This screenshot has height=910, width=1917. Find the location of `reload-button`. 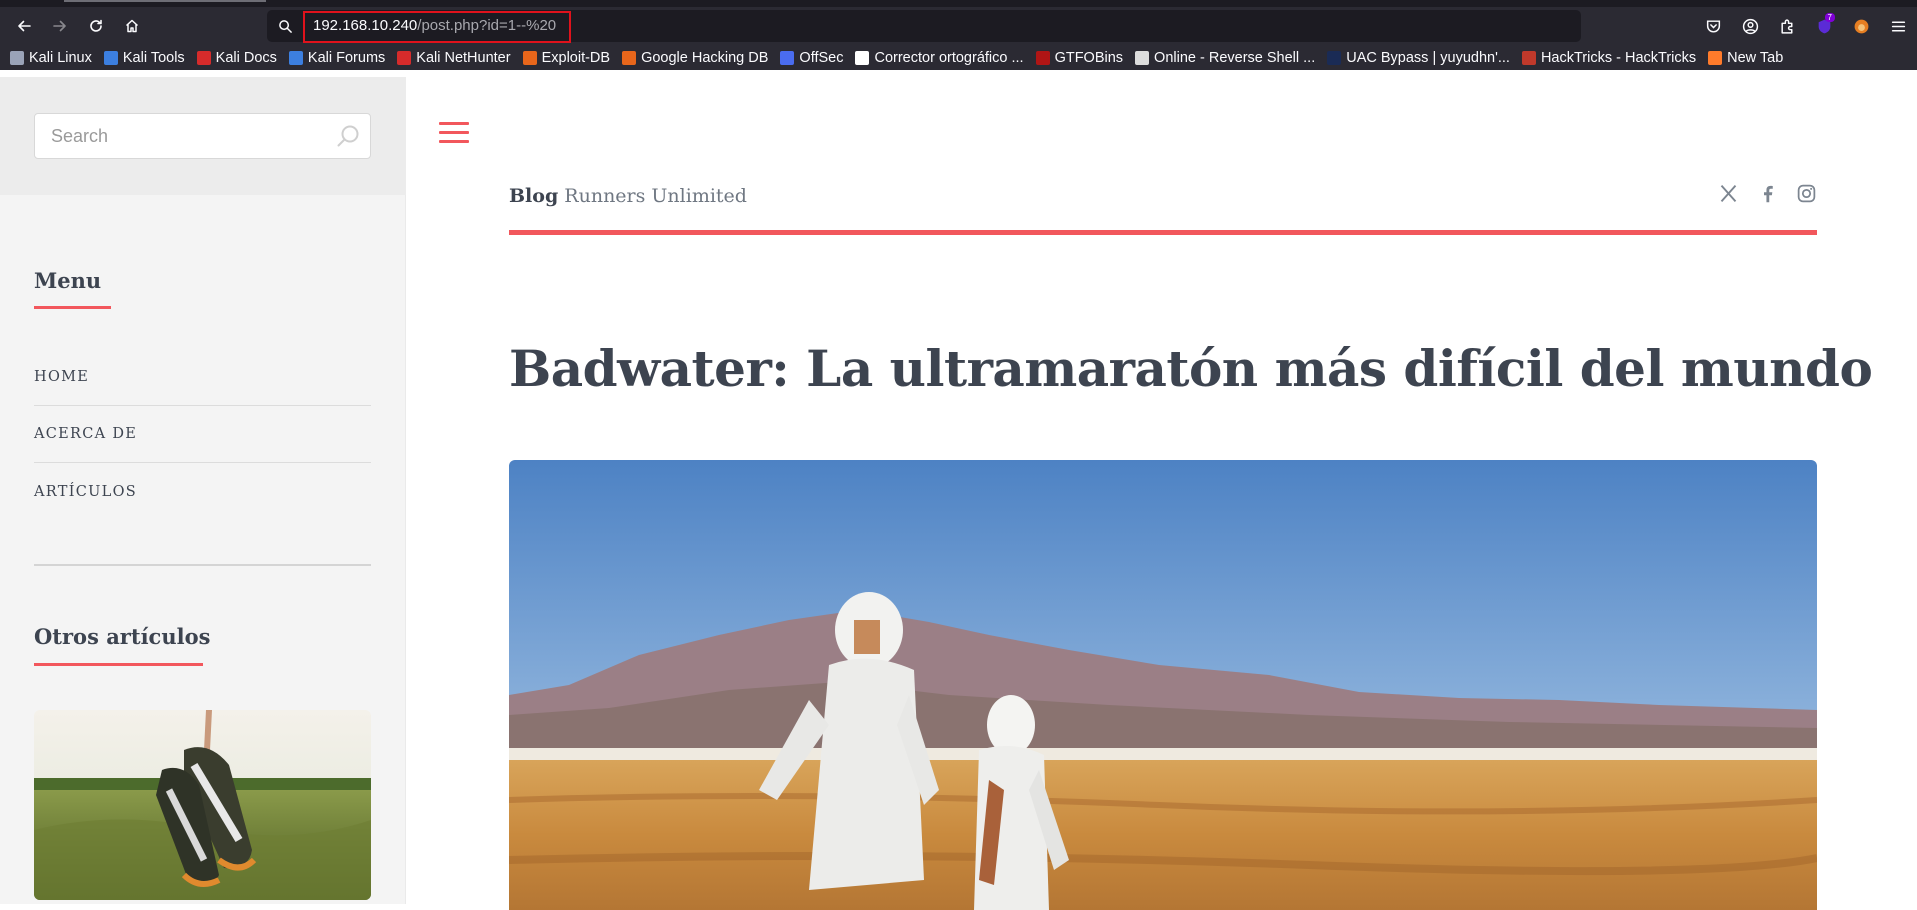

reload-button is located at coordinates (96, 26).